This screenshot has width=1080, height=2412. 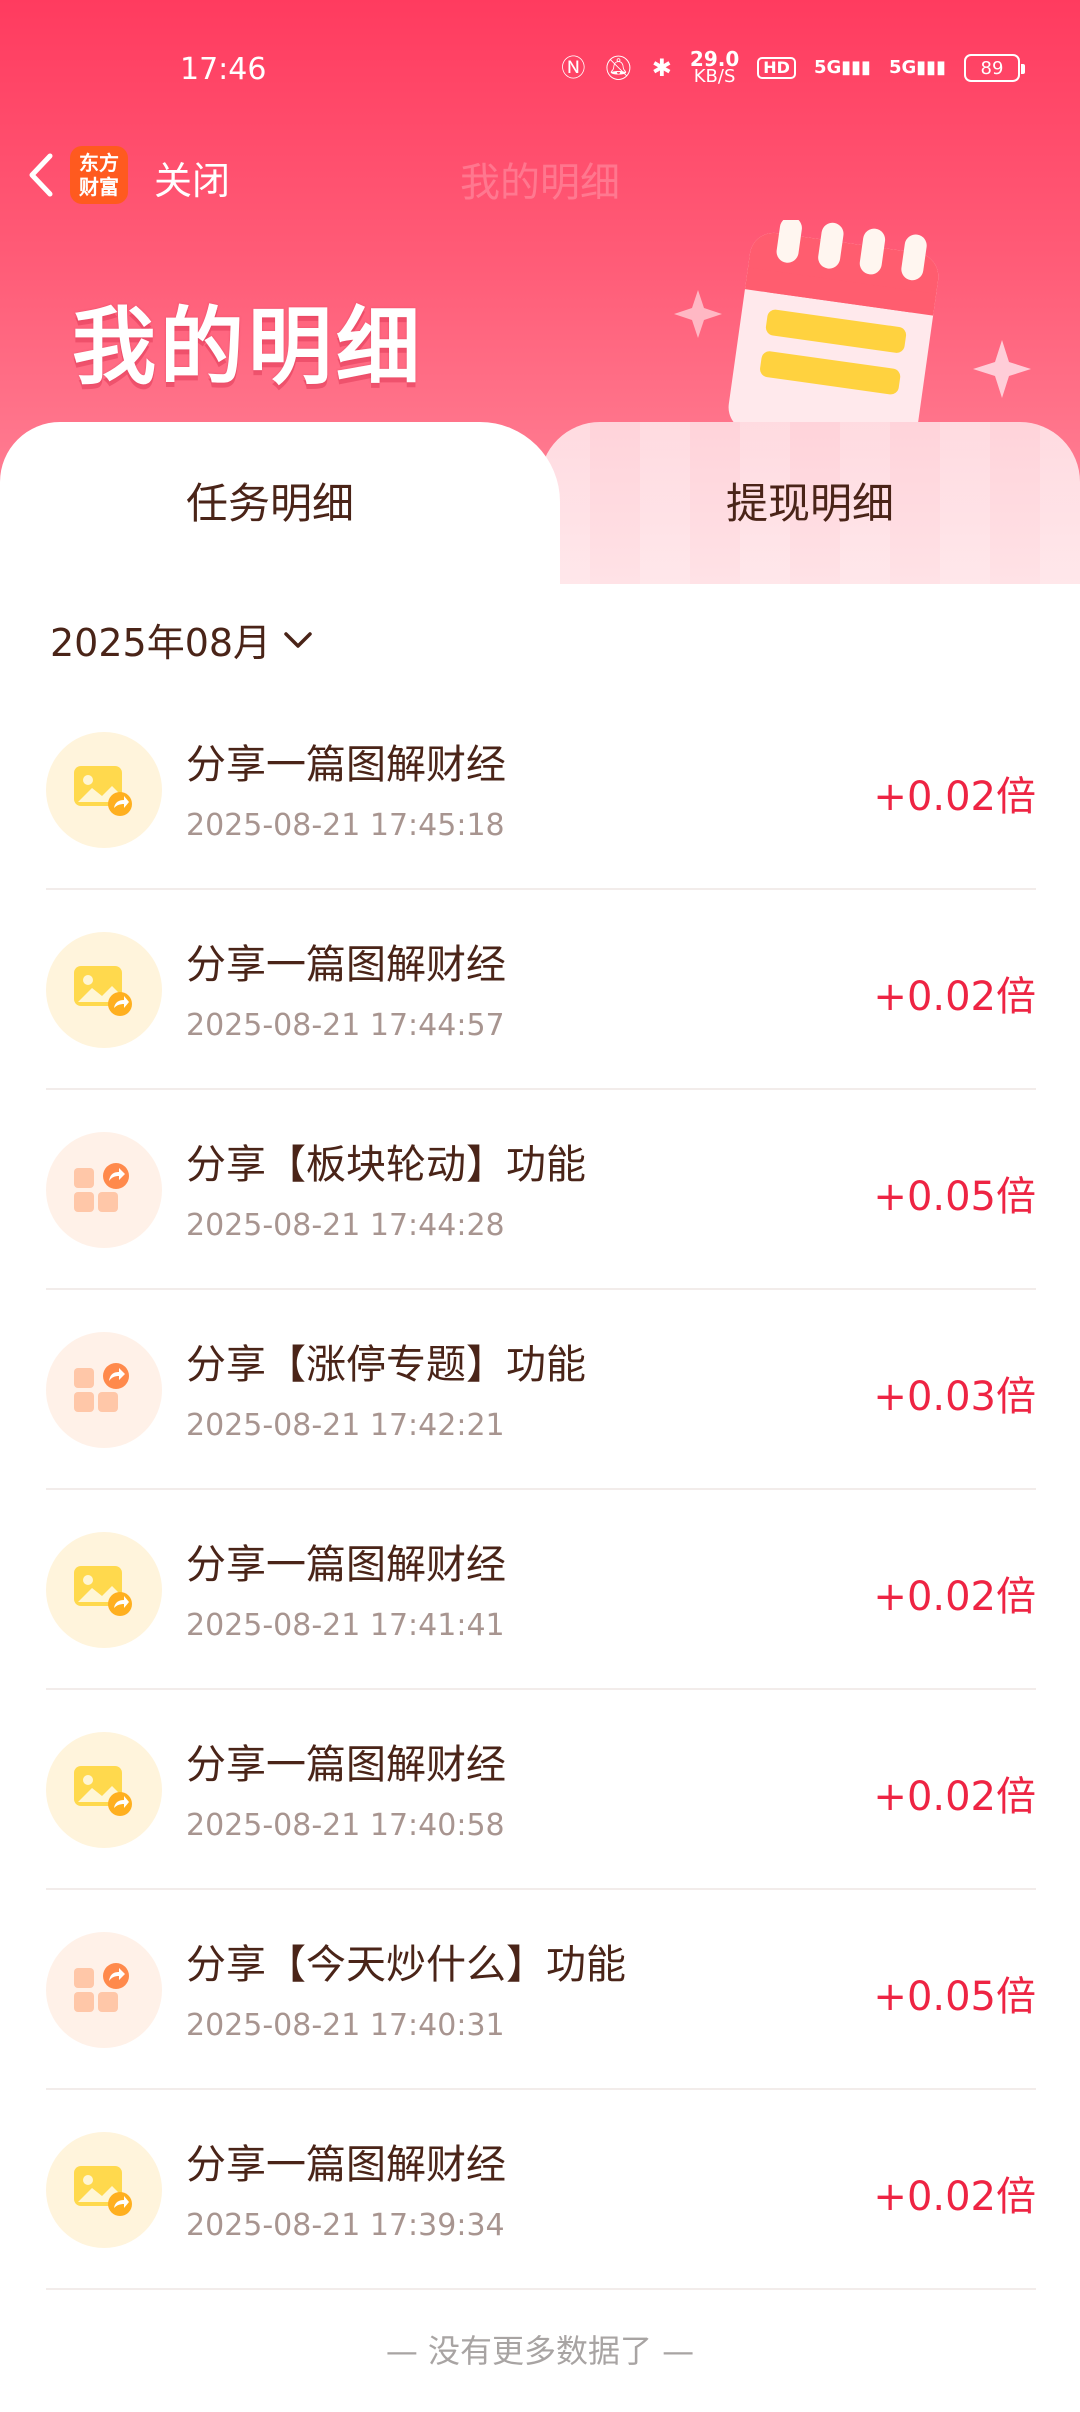 What do you see at coordinates (540, 183) in the screenshot?
I see `nav-title: 我的明细` at bounding box center [540, 183].